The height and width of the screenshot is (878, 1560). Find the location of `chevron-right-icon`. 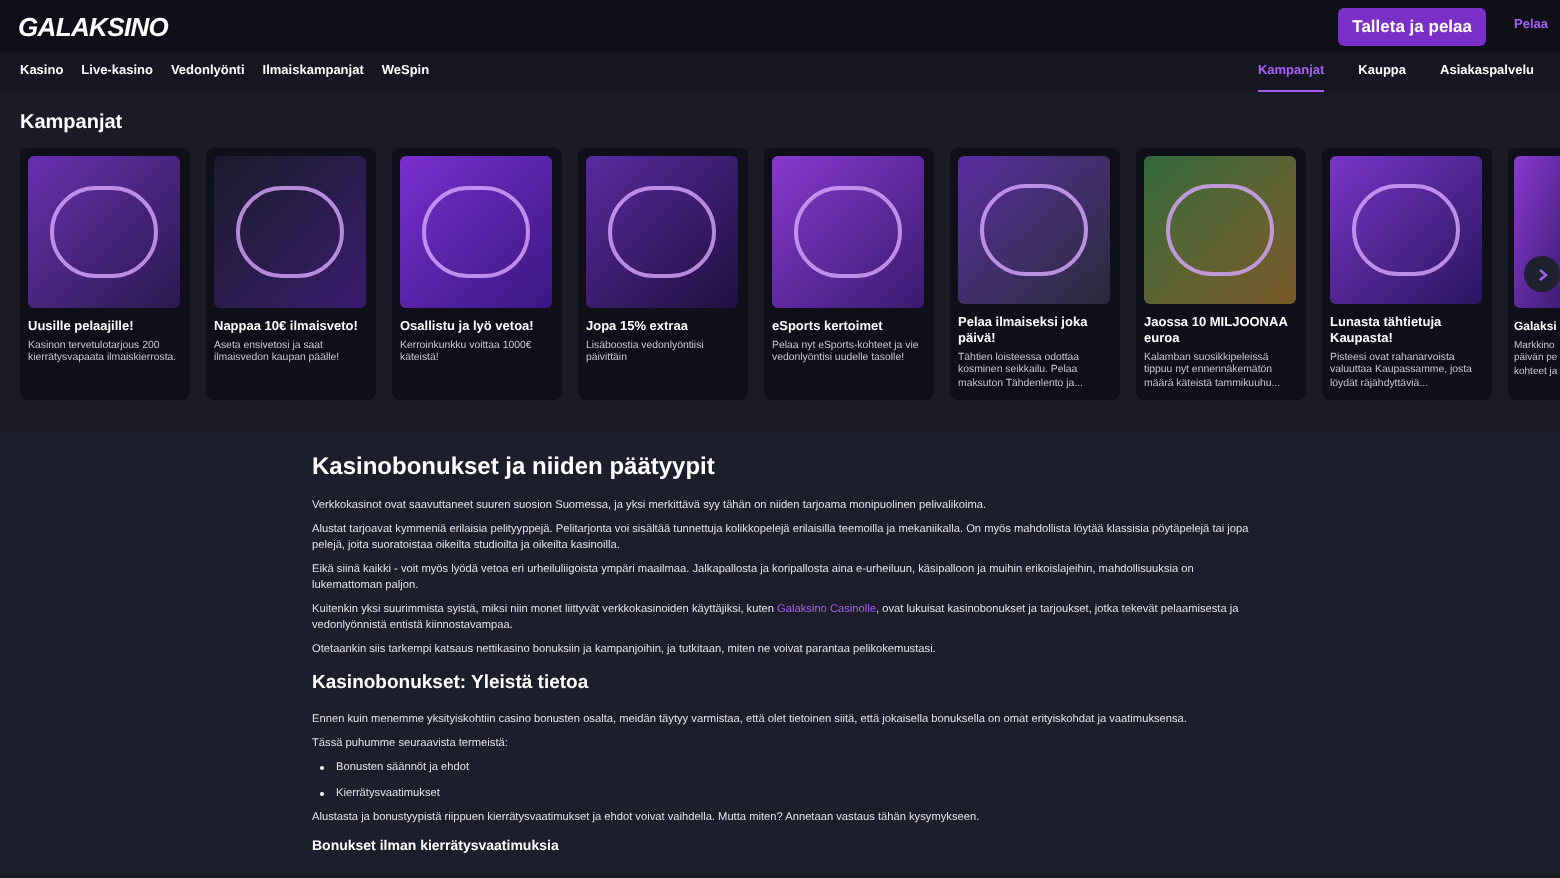

chevron-right-icon is located at coordinates (1542, 274).